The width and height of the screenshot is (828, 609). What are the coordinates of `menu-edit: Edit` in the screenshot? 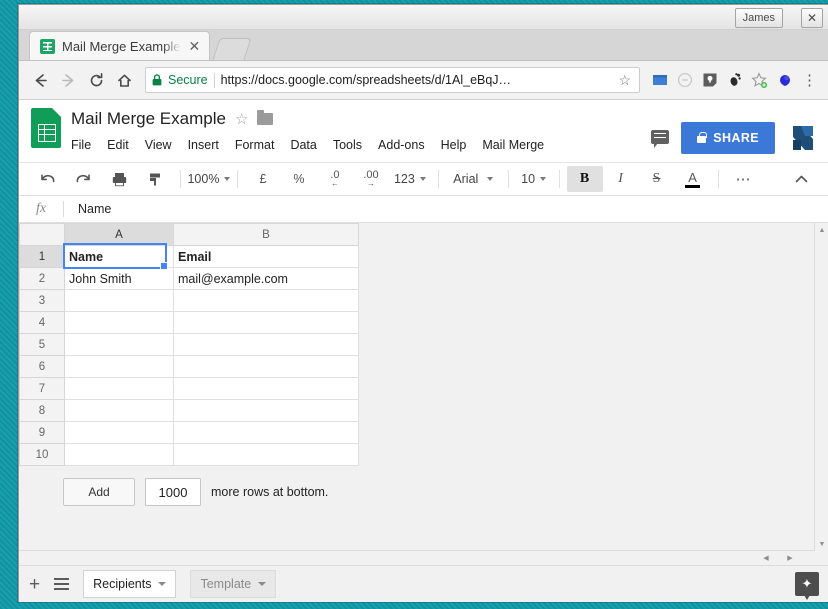 It's located at (118, 145).